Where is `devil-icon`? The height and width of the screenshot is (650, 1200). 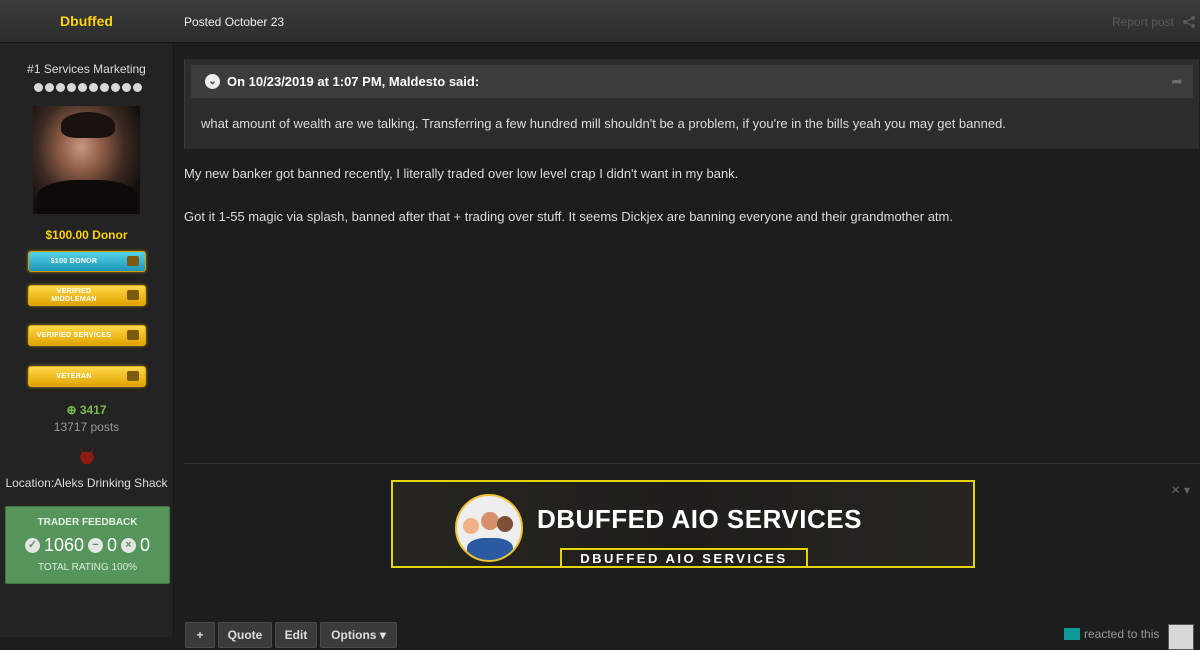 devil-icon is located at coordinates (87, 455).